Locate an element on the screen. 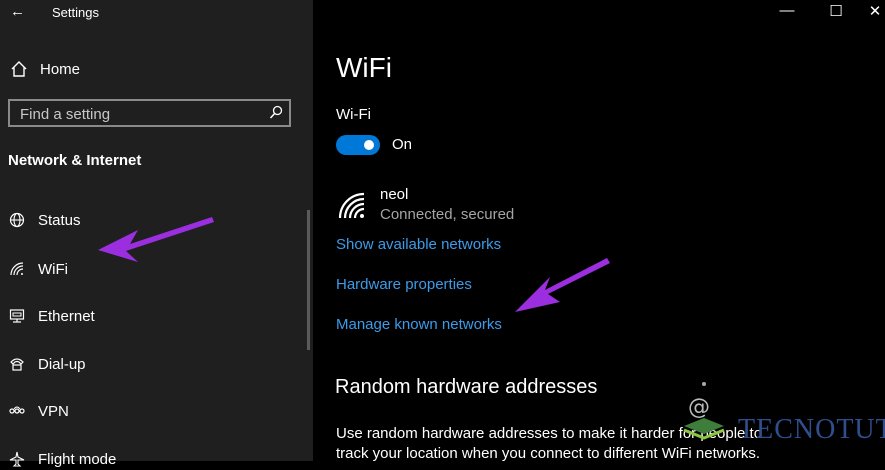 The height and width of the screenshot is (470, 885). annotation-arrow-wifi is located at coordinates (156, 239).